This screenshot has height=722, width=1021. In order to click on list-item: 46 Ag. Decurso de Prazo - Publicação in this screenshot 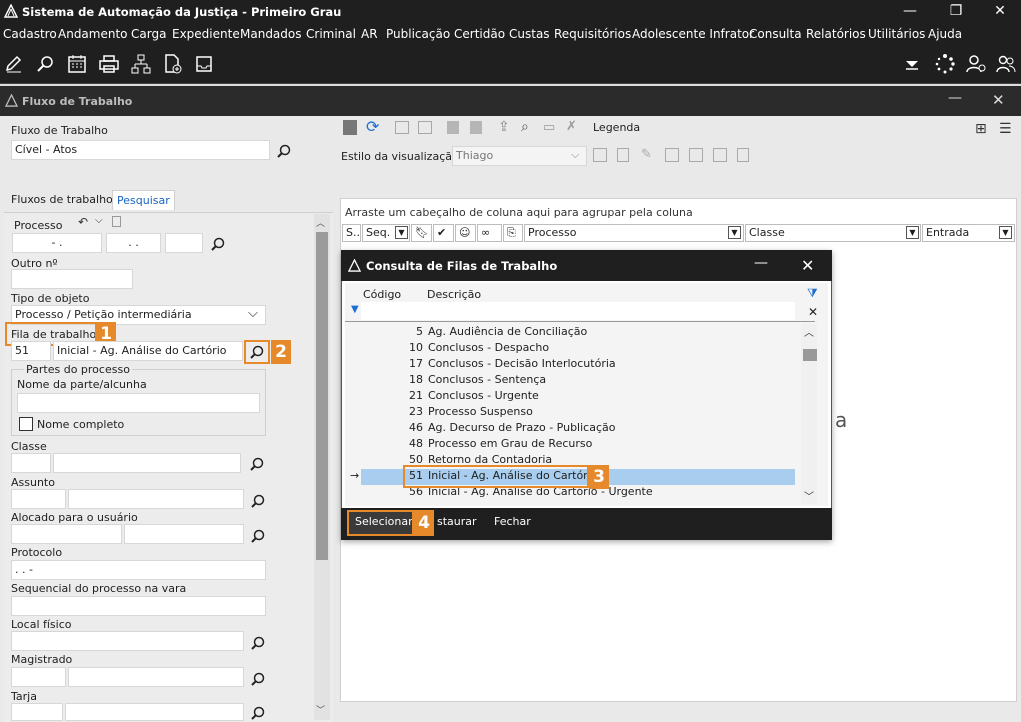, I will do `click(578, 429)`.